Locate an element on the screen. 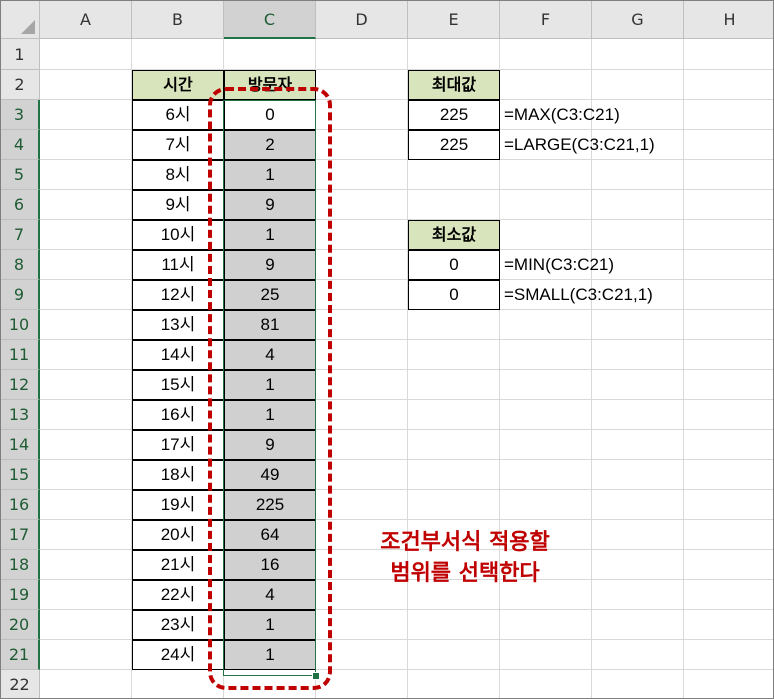 The image size is (774, 699). row-header-9: 9 is located at coordinates (20, 295).